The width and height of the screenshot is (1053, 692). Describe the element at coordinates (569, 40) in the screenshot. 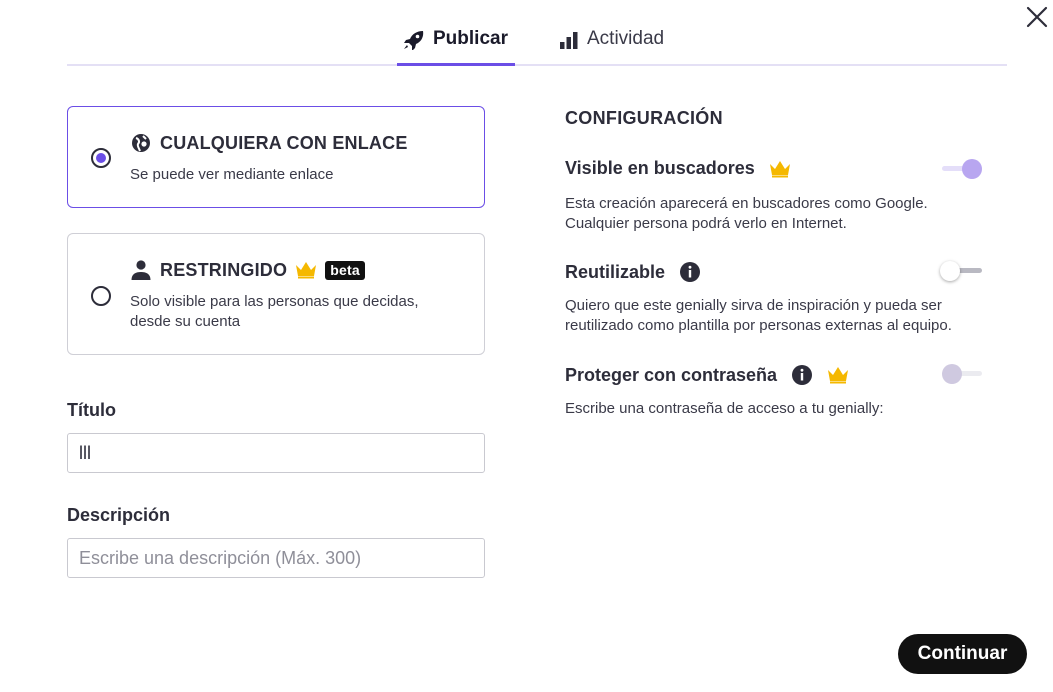

I see `bar-chart-icon` at that location.